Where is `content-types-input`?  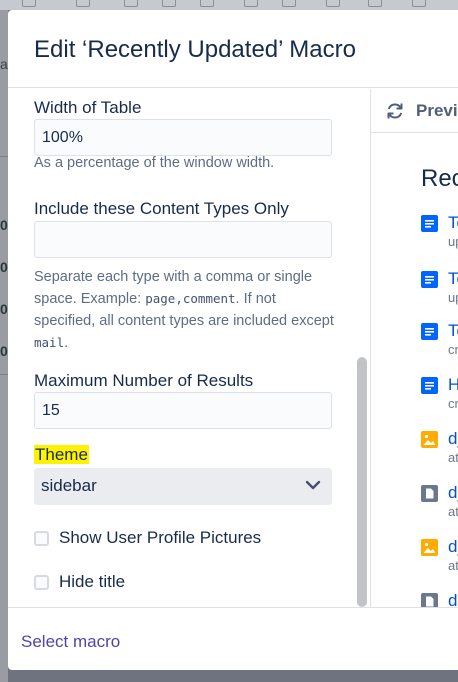
content-types-input is located at coordinates (183, 239).